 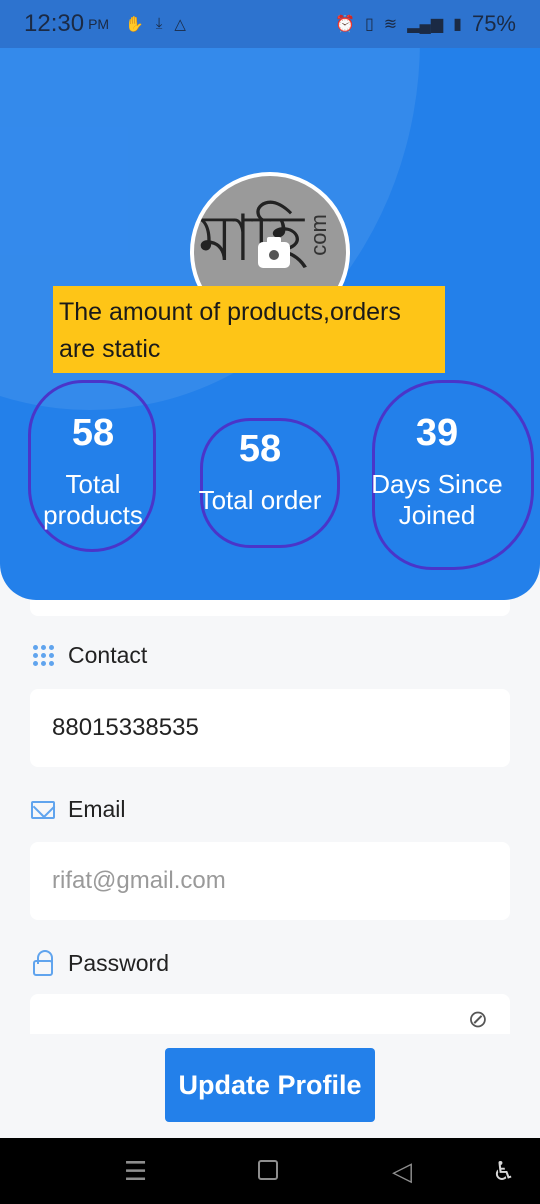 What do you see at coordinates (43, 963) in the screenshot?
I see `lock-icon` at bounding box center [43, 963].